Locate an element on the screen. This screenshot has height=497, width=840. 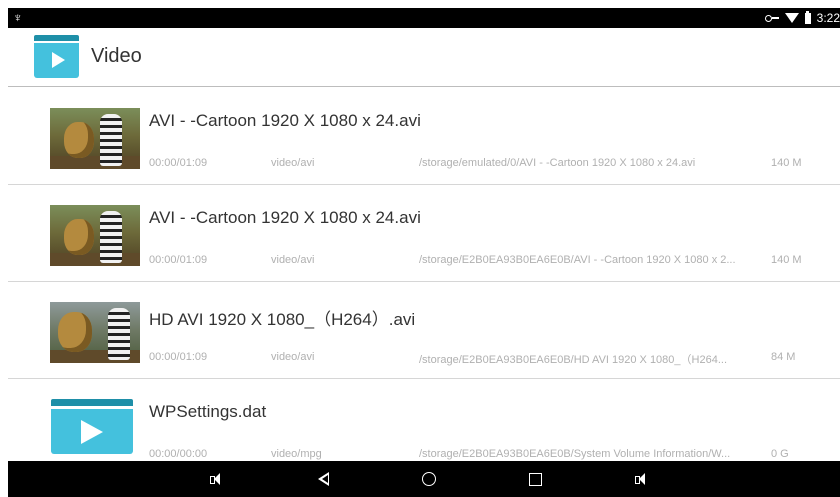
home-button is located at coordinates (429, 479).